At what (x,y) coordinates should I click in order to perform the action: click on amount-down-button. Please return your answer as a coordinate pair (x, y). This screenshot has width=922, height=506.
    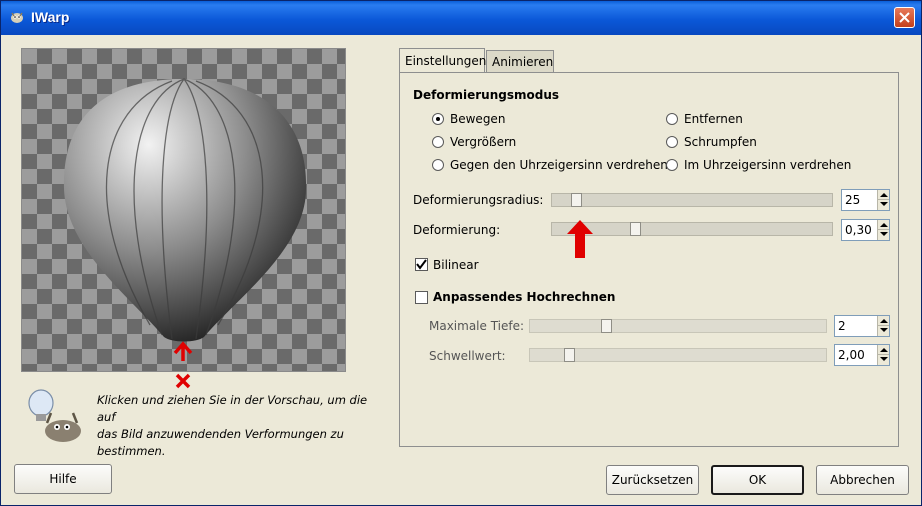
    Looking at the image, I should click on (883, 235).